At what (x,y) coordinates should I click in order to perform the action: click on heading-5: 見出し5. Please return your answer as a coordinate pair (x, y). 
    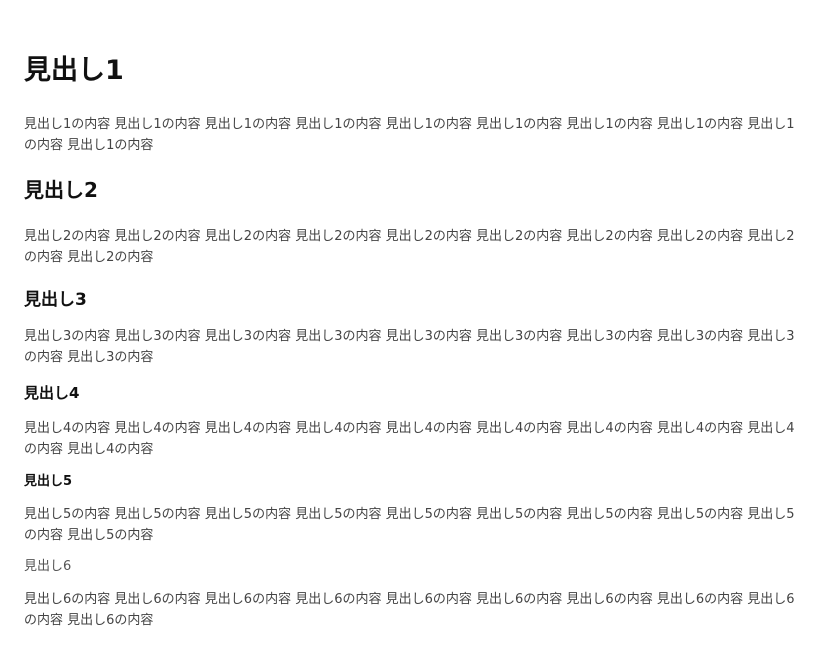
    Looking at the image, I should click on (48, 481).